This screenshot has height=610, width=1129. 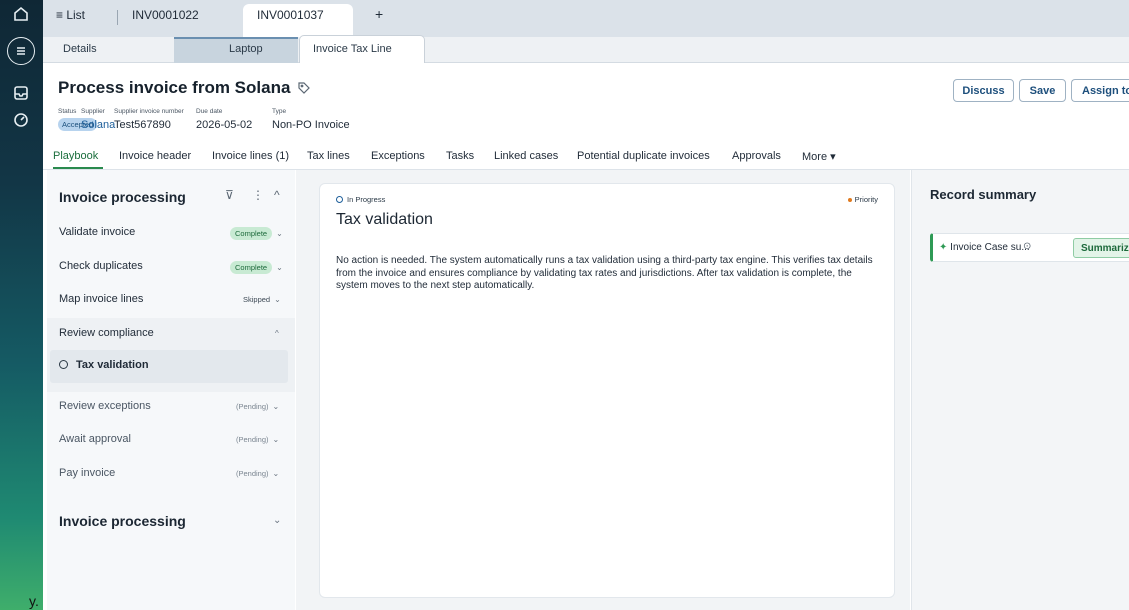 I want to click on tab-invoice-tax-line: Invoice Tax Line, so click(x=352, y=49).